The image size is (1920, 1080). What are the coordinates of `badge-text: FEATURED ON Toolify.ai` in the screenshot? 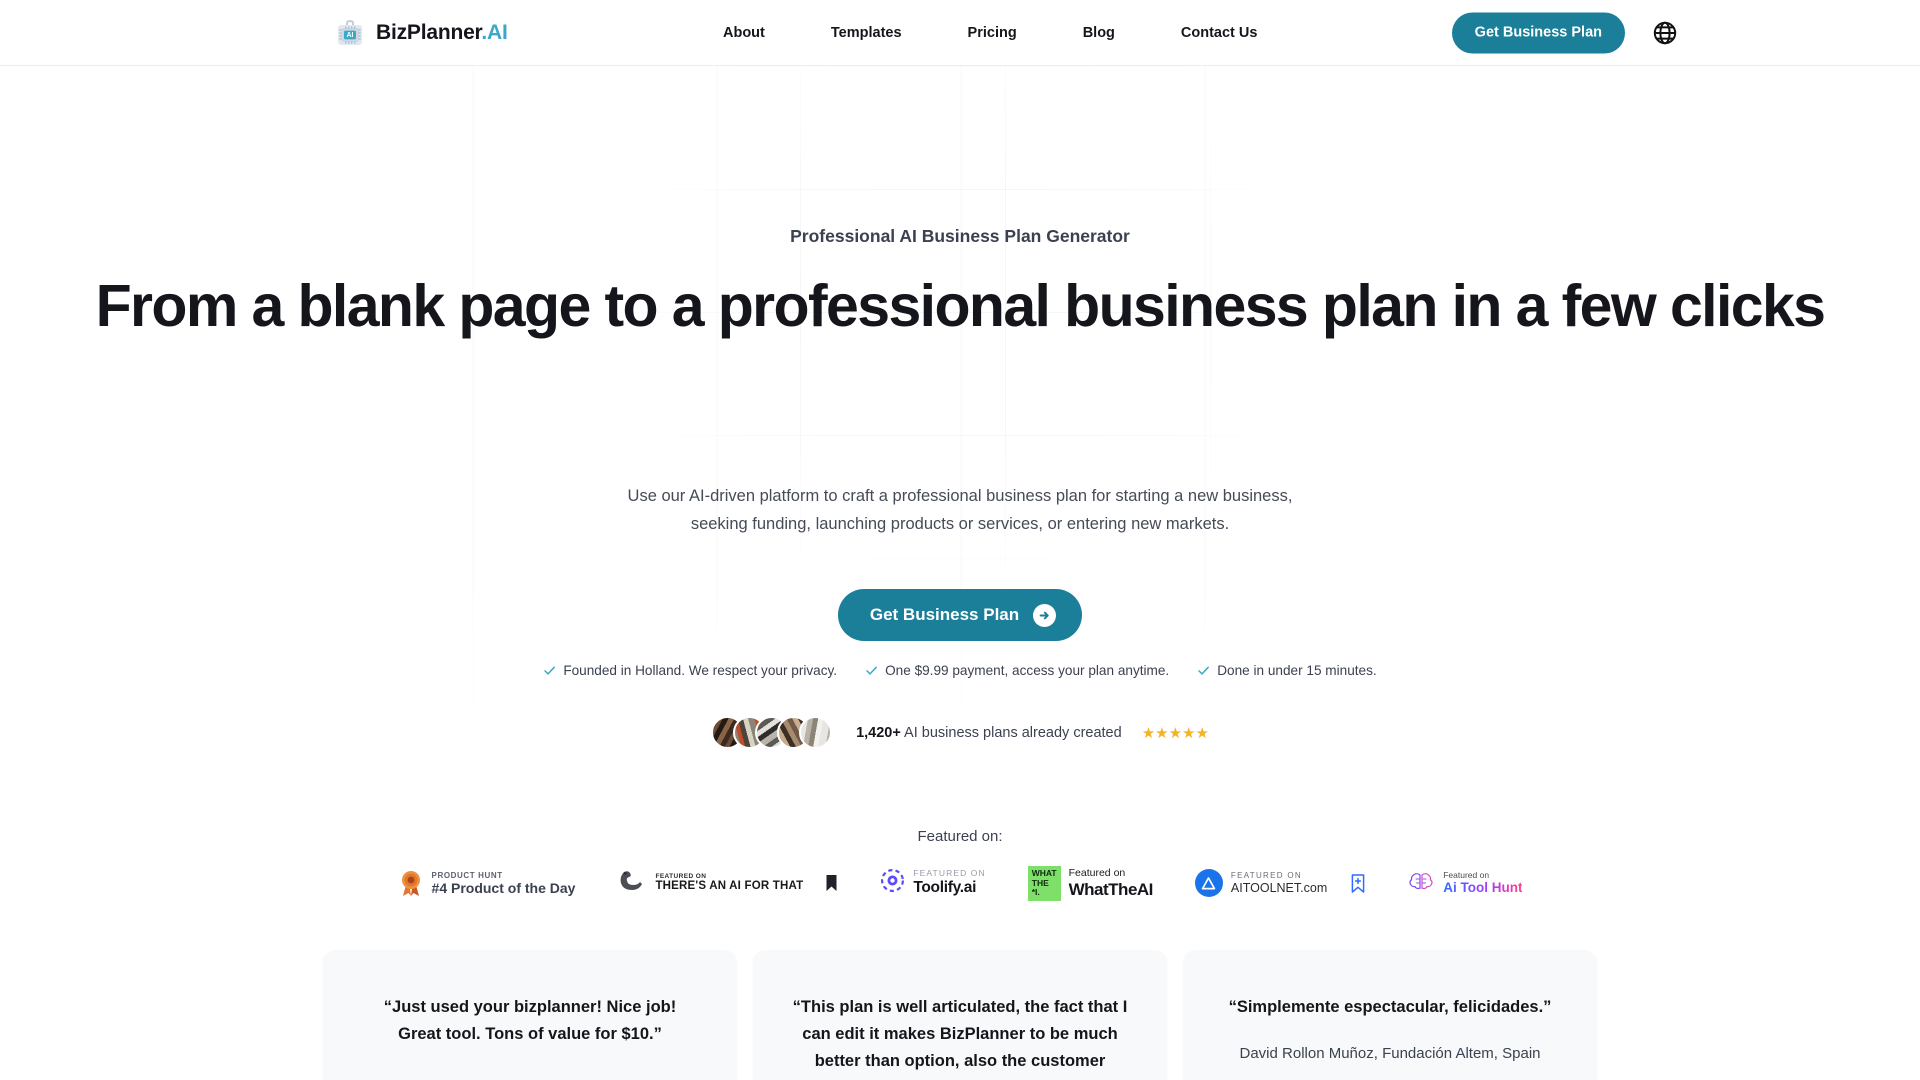 It's located at (949, 883).